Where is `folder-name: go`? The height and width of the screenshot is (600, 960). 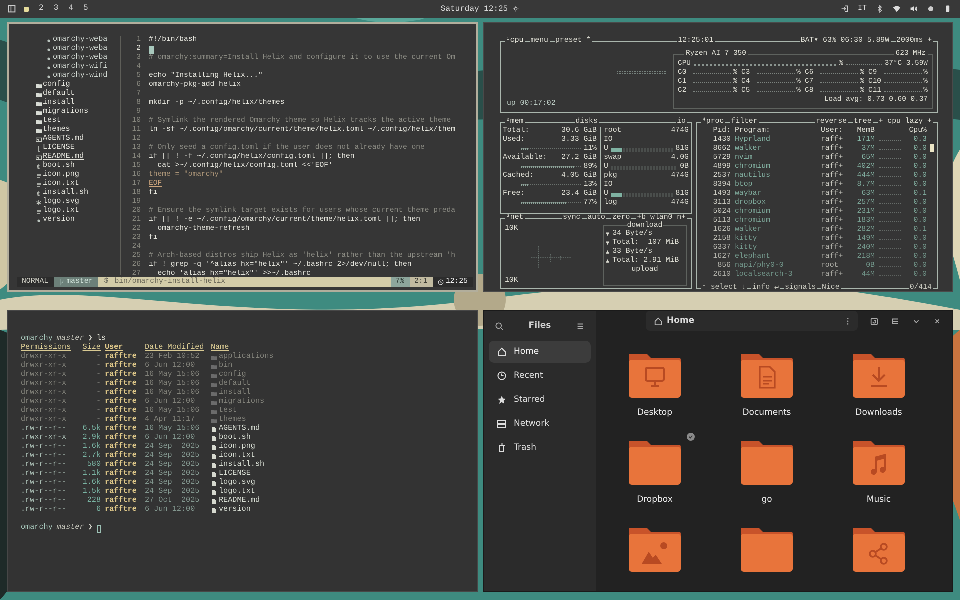 folder-name: go is located at coordinates (767, 500).